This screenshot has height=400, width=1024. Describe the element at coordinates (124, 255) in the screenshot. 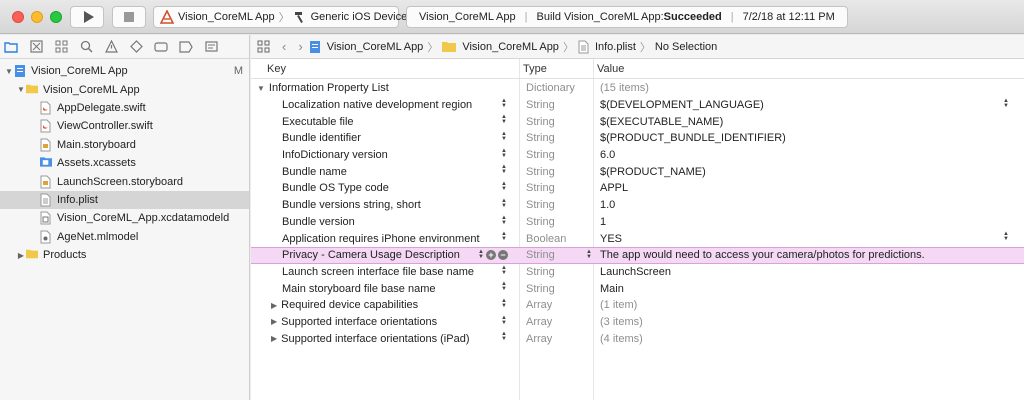

I see `tree-products-row: ▶ Products` at that location.